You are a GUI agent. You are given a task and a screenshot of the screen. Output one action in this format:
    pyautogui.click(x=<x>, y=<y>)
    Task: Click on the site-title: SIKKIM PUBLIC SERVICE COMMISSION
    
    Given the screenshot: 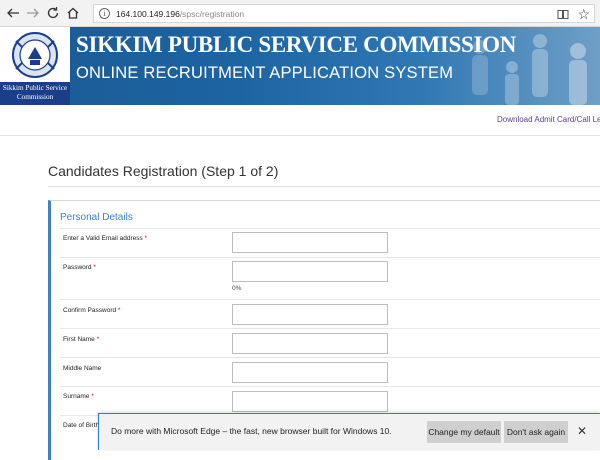 What is the action you would take?
    pyautogui.click(x=296, y=44)
    